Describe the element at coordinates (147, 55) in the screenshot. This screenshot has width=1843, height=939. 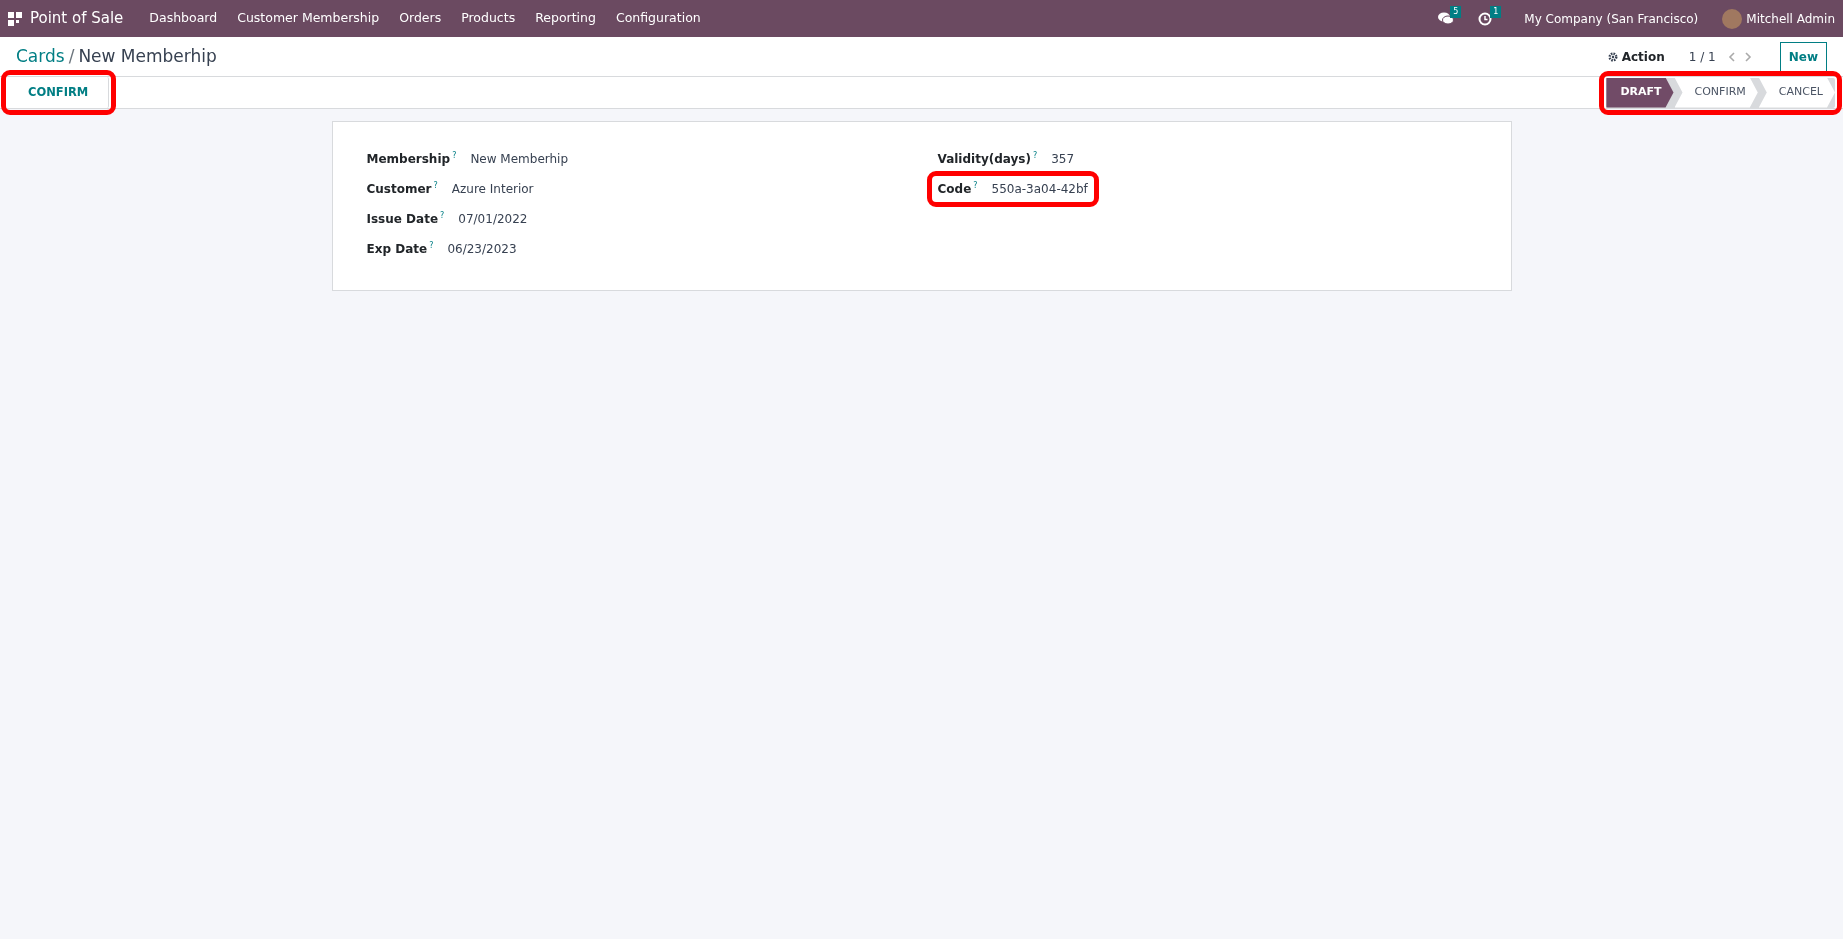
I see `breadcrumb-current: New Memberhip` at that location.